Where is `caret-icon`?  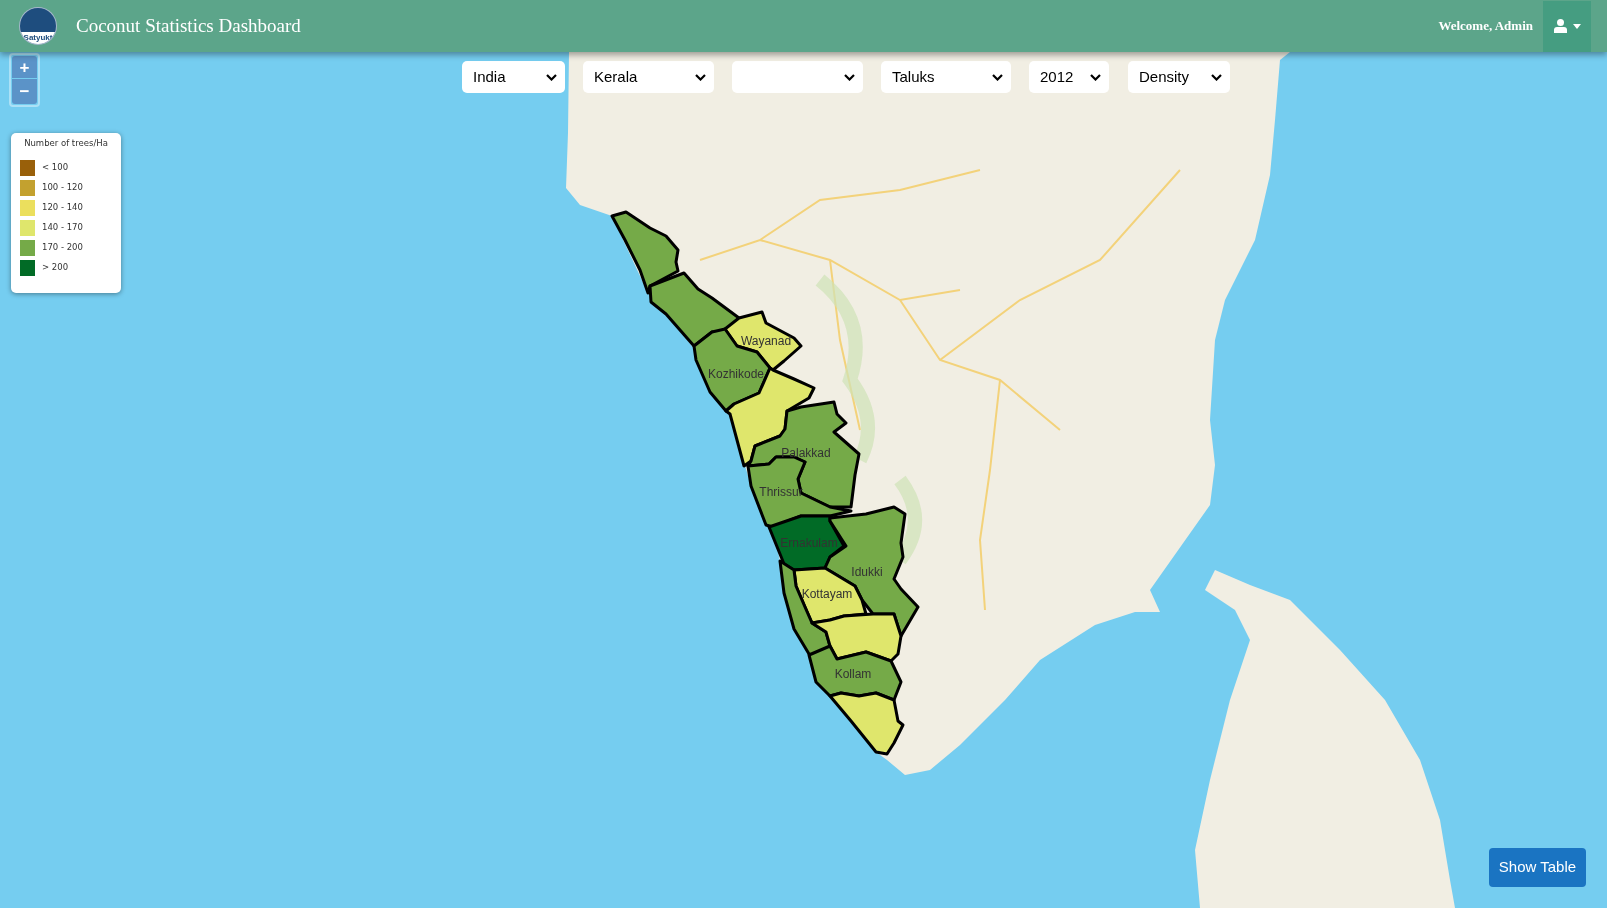
caret-icon is located at coordinates (1576, 26).